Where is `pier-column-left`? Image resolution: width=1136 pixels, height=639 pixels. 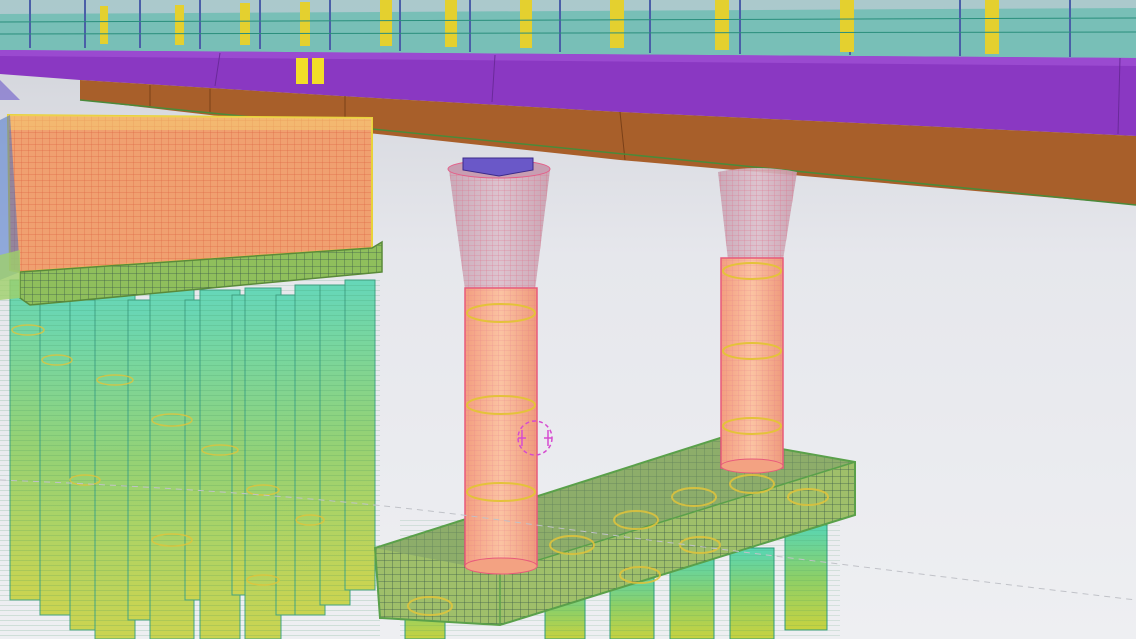
pier-column-left is located at coordinates (499, 366).